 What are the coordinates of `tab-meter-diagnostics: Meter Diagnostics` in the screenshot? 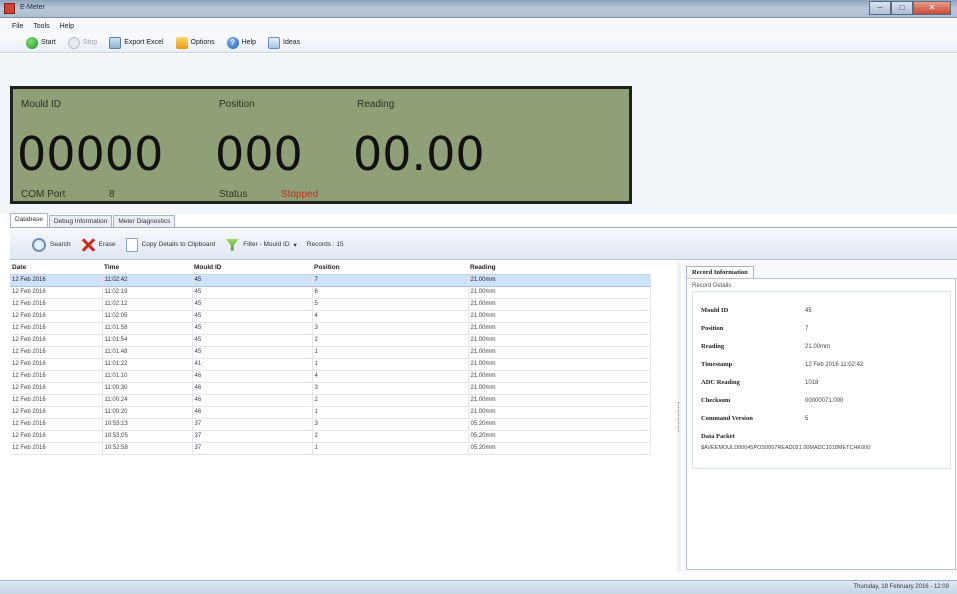 It's located at (144, 221).